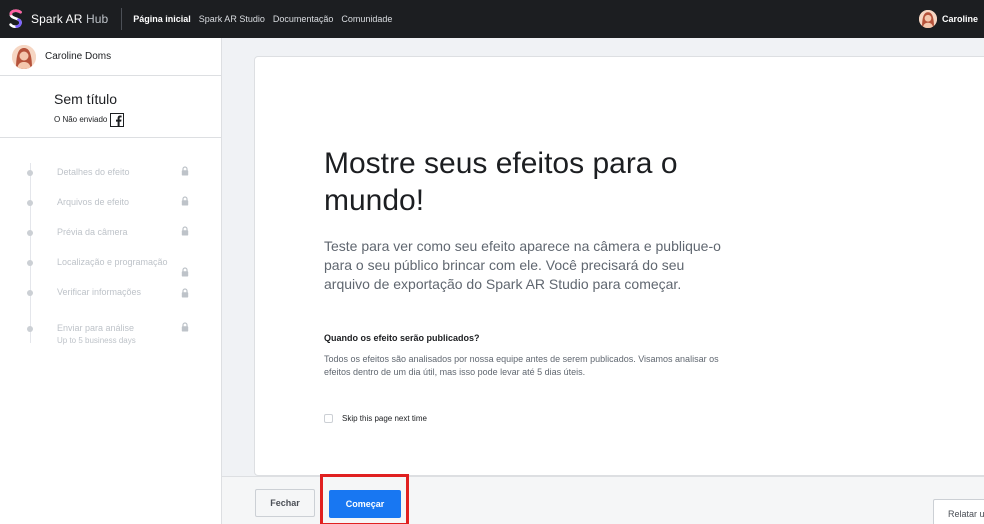 The image size is (984, 524). What do you see at coordinates (99, 292) in the screenshot?
I see `step-label: Verificar informações` at bounding box center [99, 292].